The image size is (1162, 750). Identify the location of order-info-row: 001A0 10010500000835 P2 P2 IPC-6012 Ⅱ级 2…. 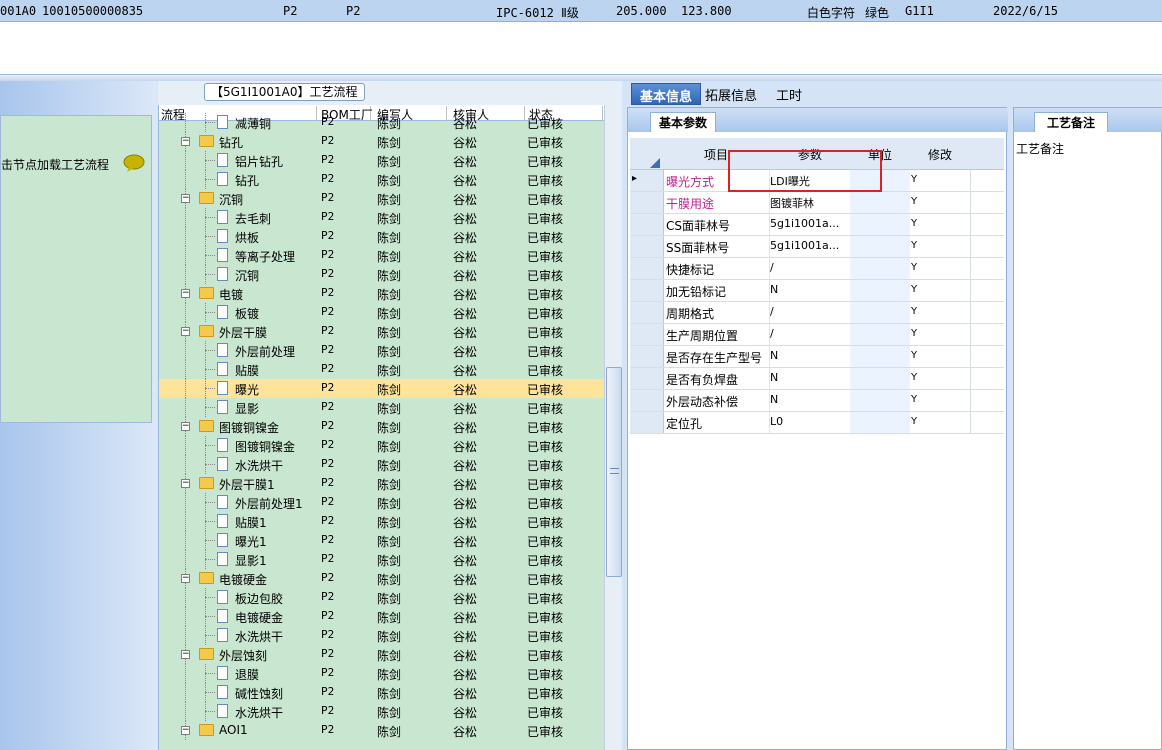
(581, 11).